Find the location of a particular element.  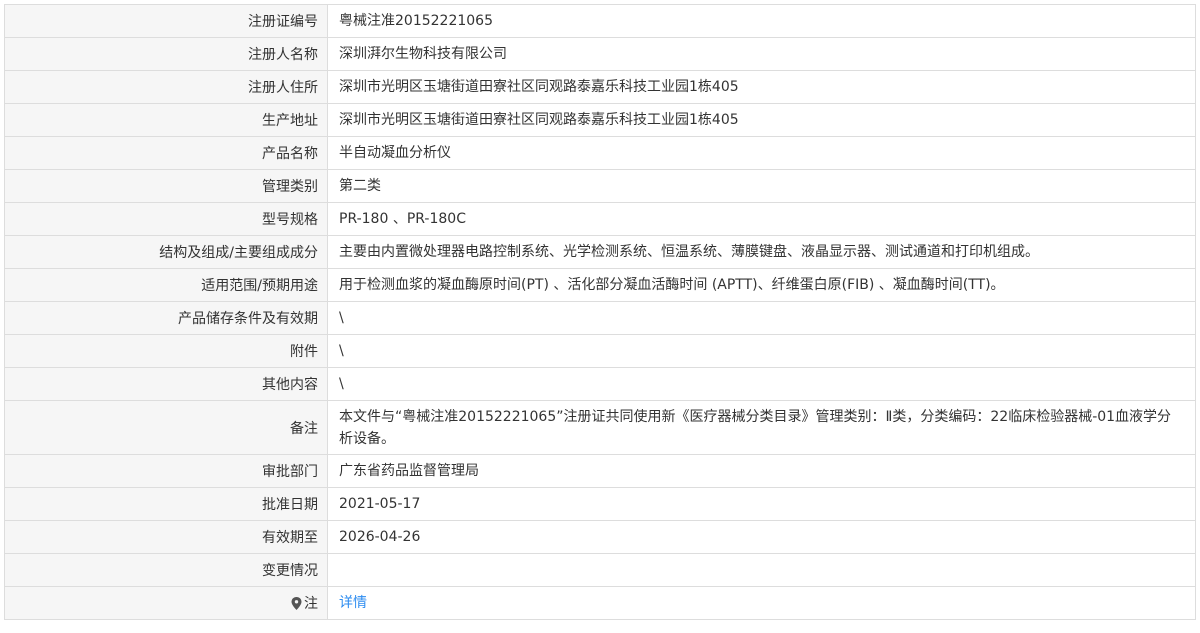

table-row: 产品名称 半自动凝血分析仪 is located at coordinates (600, 153).